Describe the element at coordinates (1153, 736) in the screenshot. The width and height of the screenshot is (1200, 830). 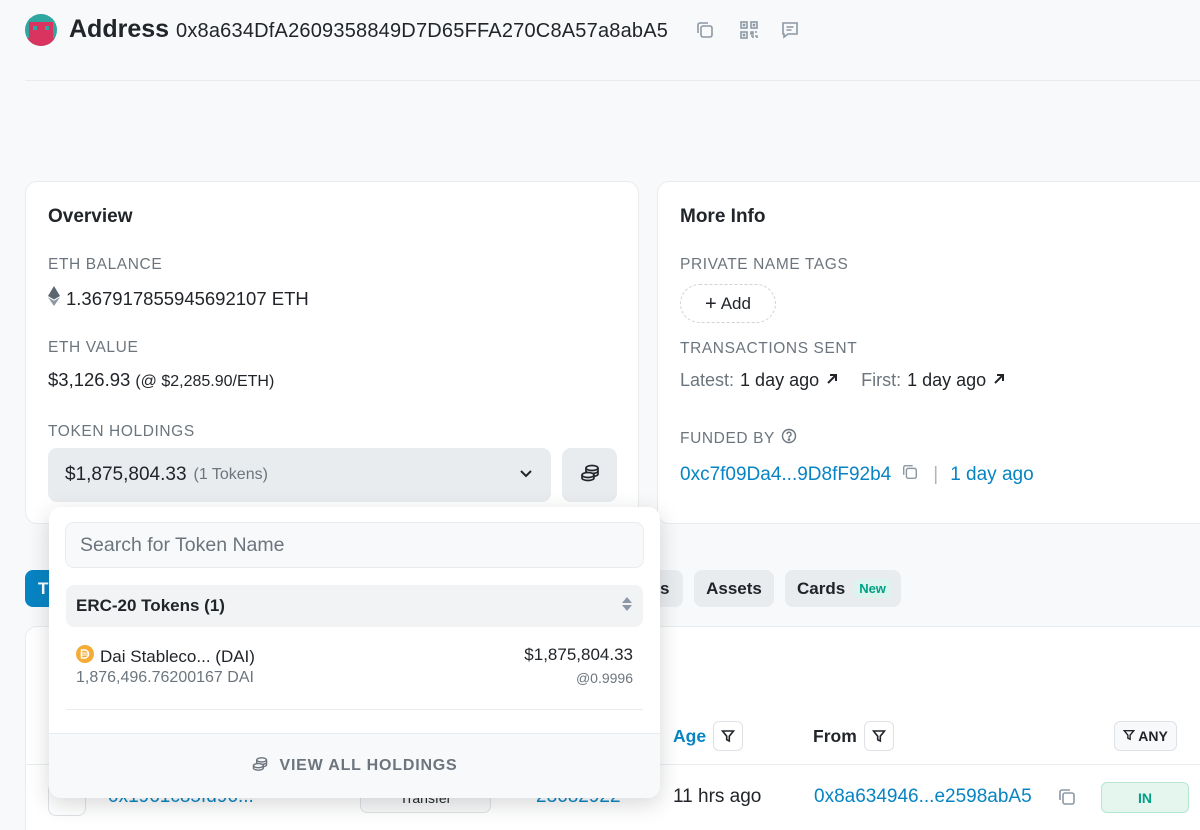
I see `any-label: ANY` at that location.